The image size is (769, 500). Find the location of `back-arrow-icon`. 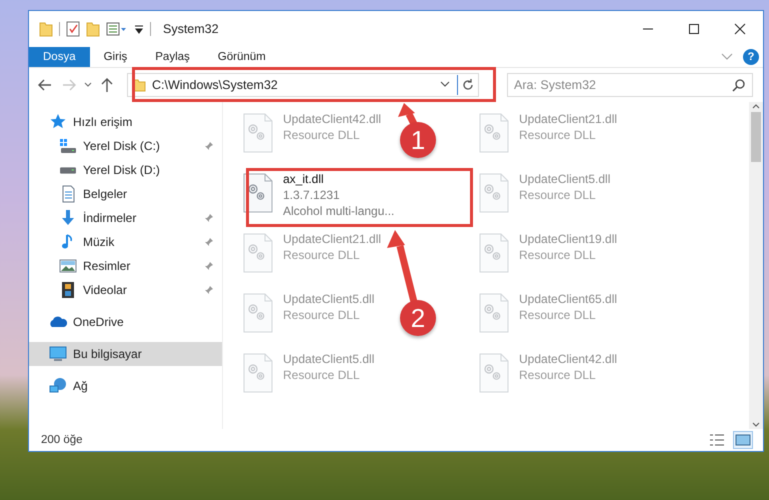

back-arrow-icon is located at coordinates (45, 85).